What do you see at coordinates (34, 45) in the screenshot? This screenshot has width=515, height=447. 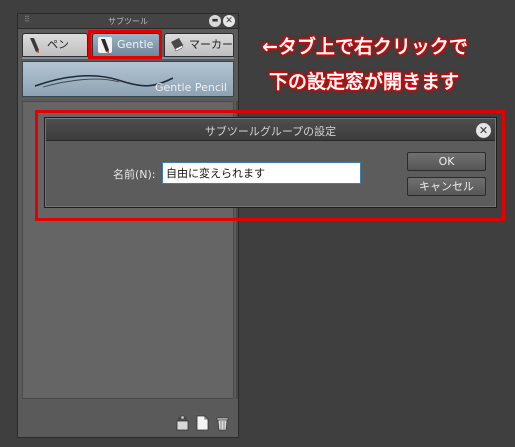 I see `pen-icon` at bounding box center [34, 45].